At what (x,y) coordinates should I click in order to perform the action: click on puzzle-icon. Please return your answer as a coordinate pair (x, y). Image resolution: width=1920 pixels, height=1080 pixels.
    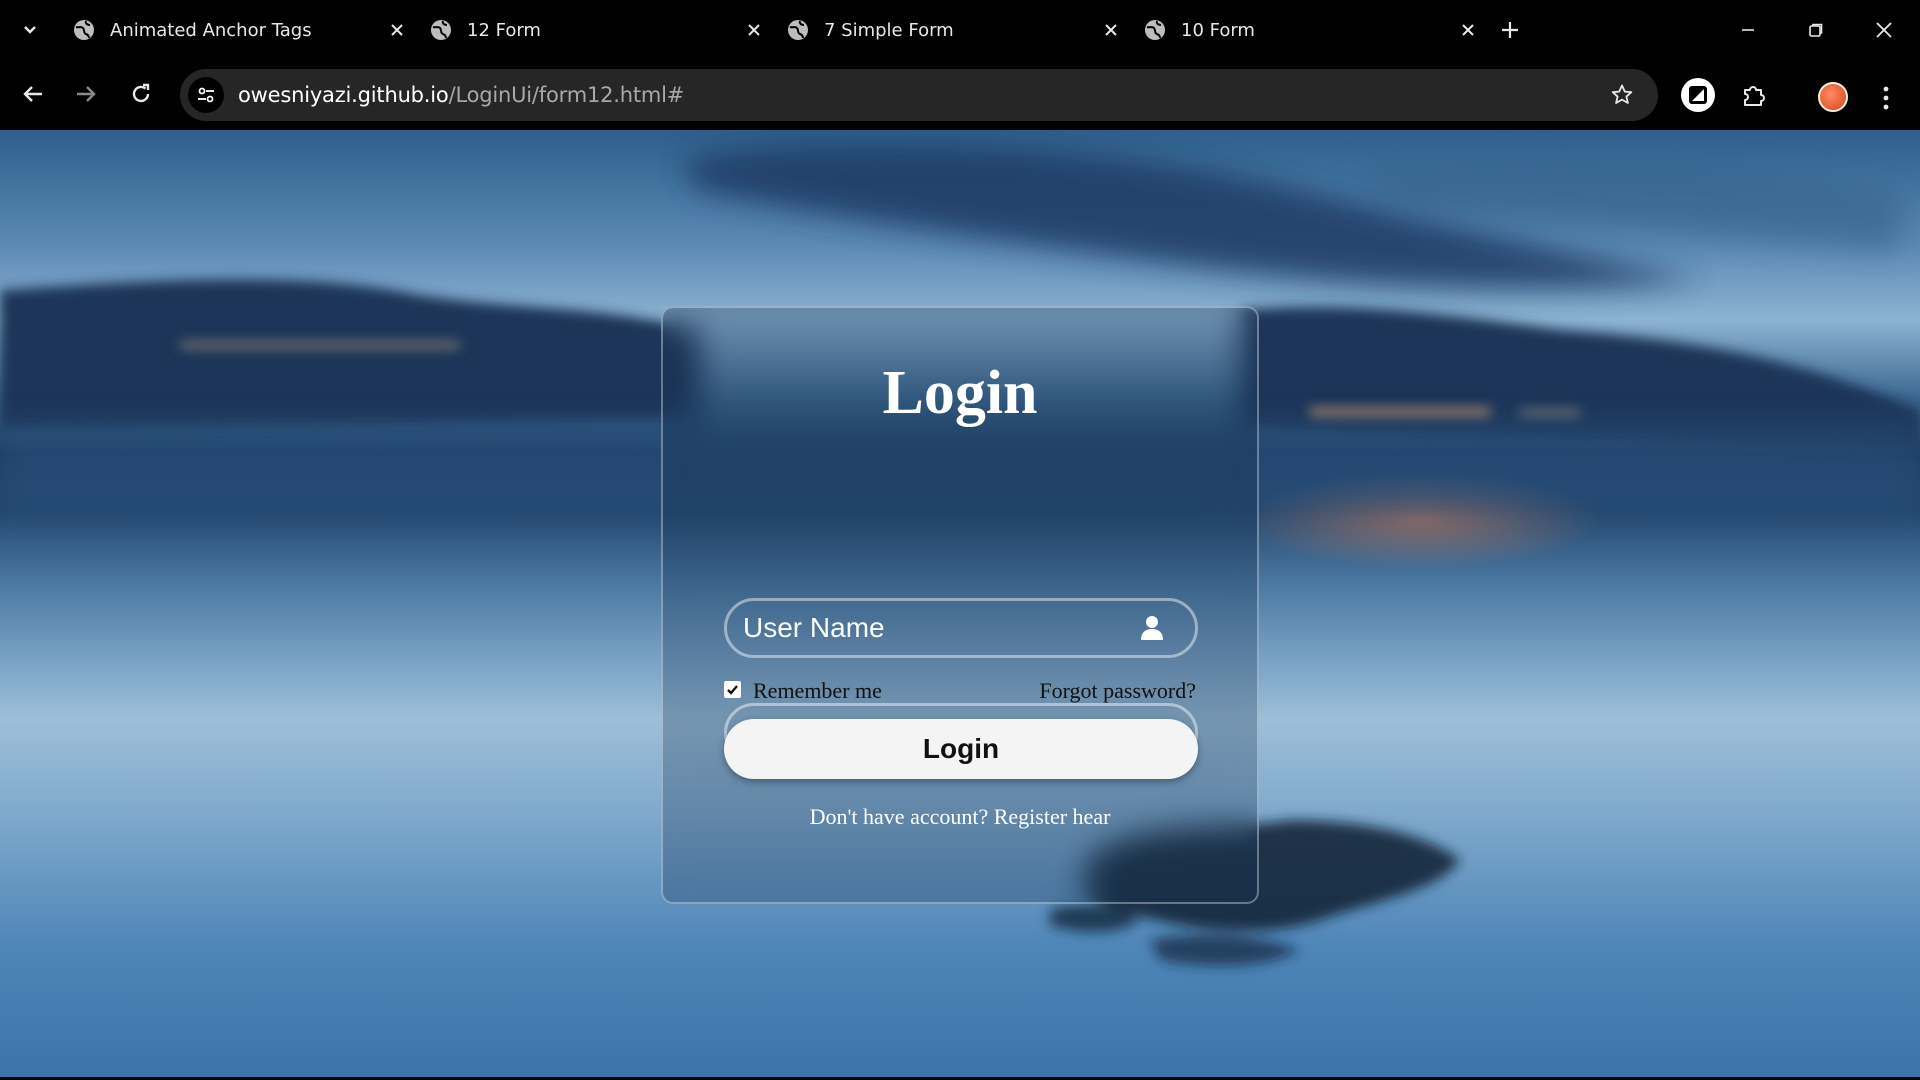
    Looking at the image, I should click on (1754, 96).